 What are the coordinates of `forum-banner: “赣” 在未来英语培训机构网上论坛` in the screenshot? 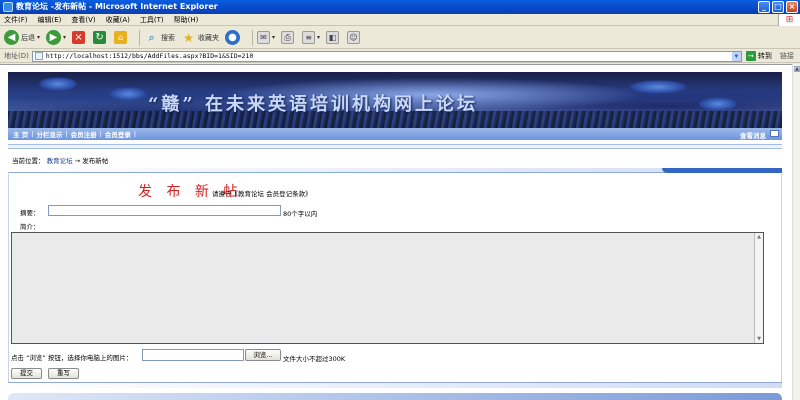 It's located at (395, 100).